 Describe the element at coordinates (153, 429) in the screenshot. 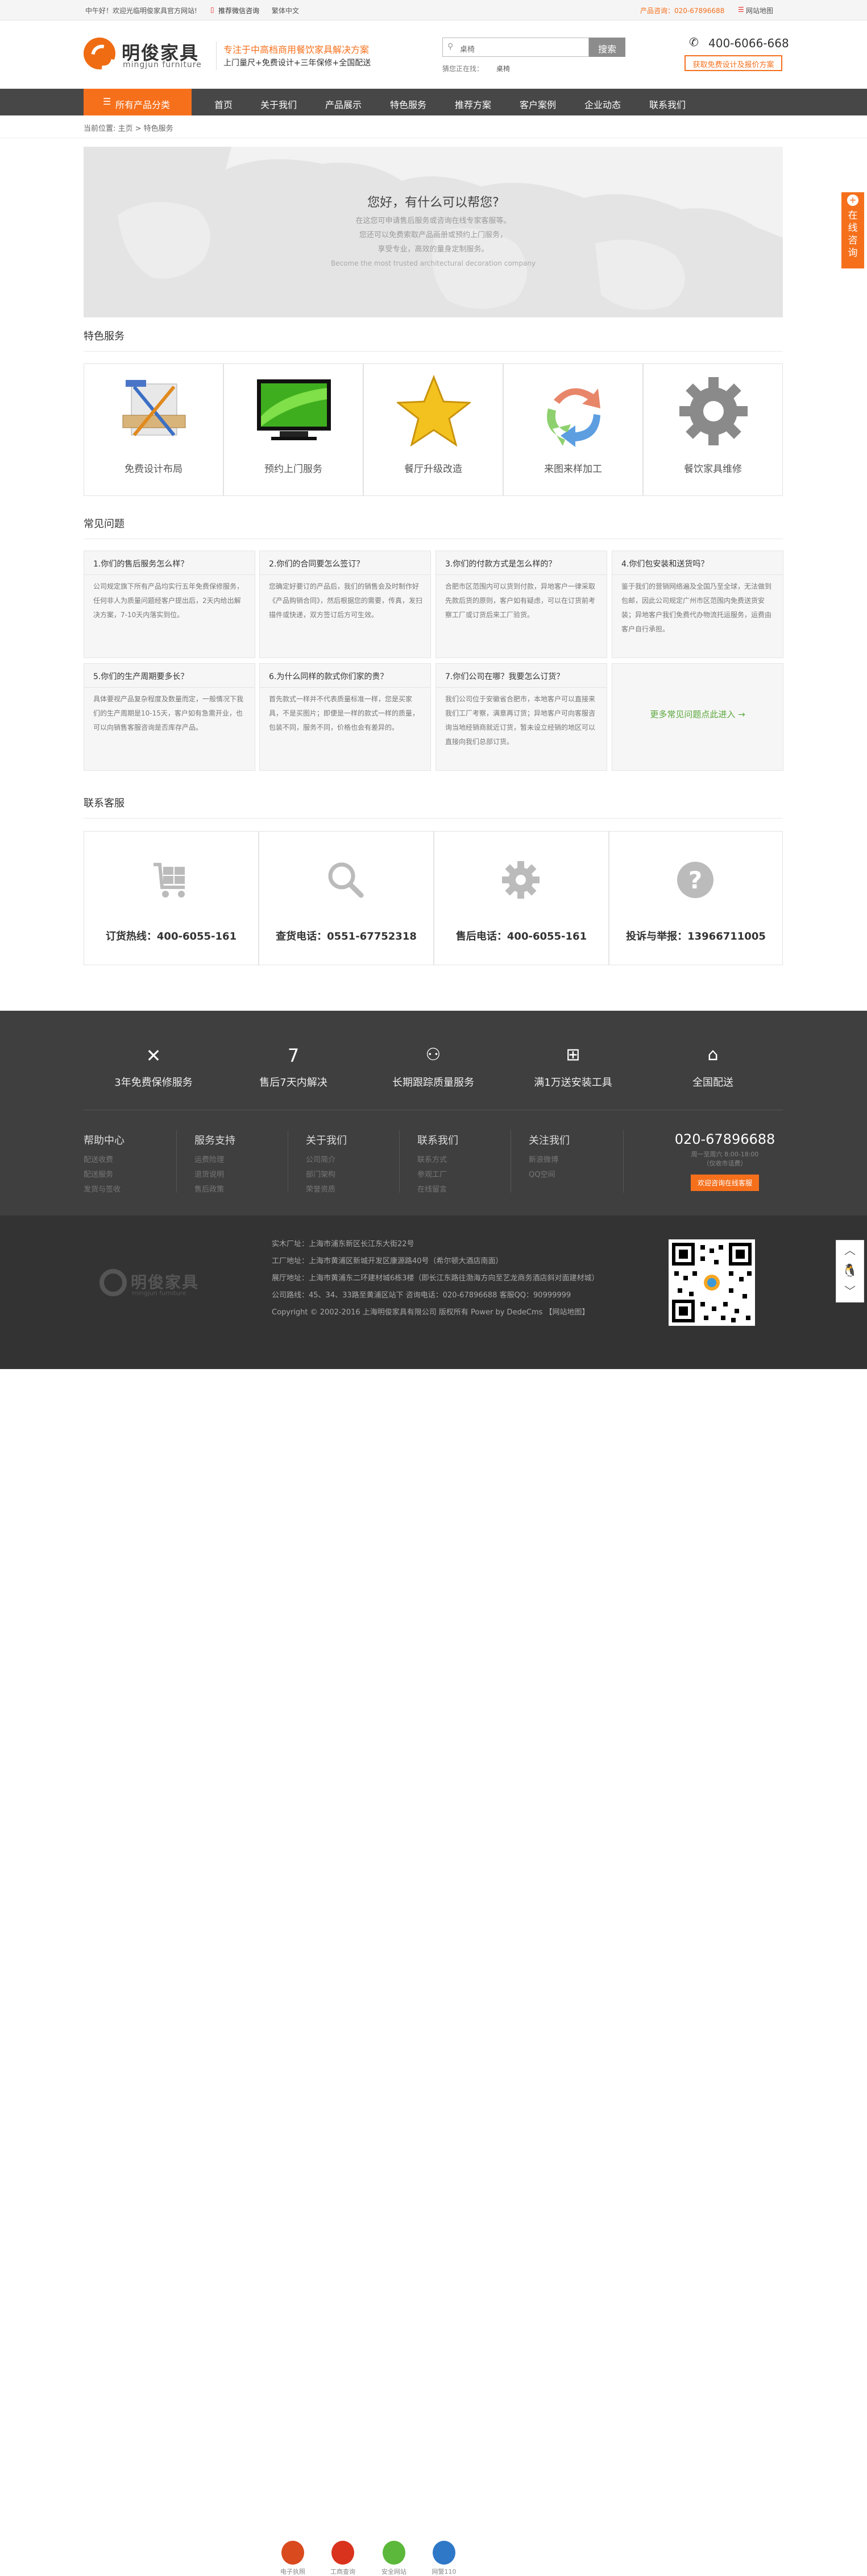

I see `feature-card: 免费设计布局` at that location.